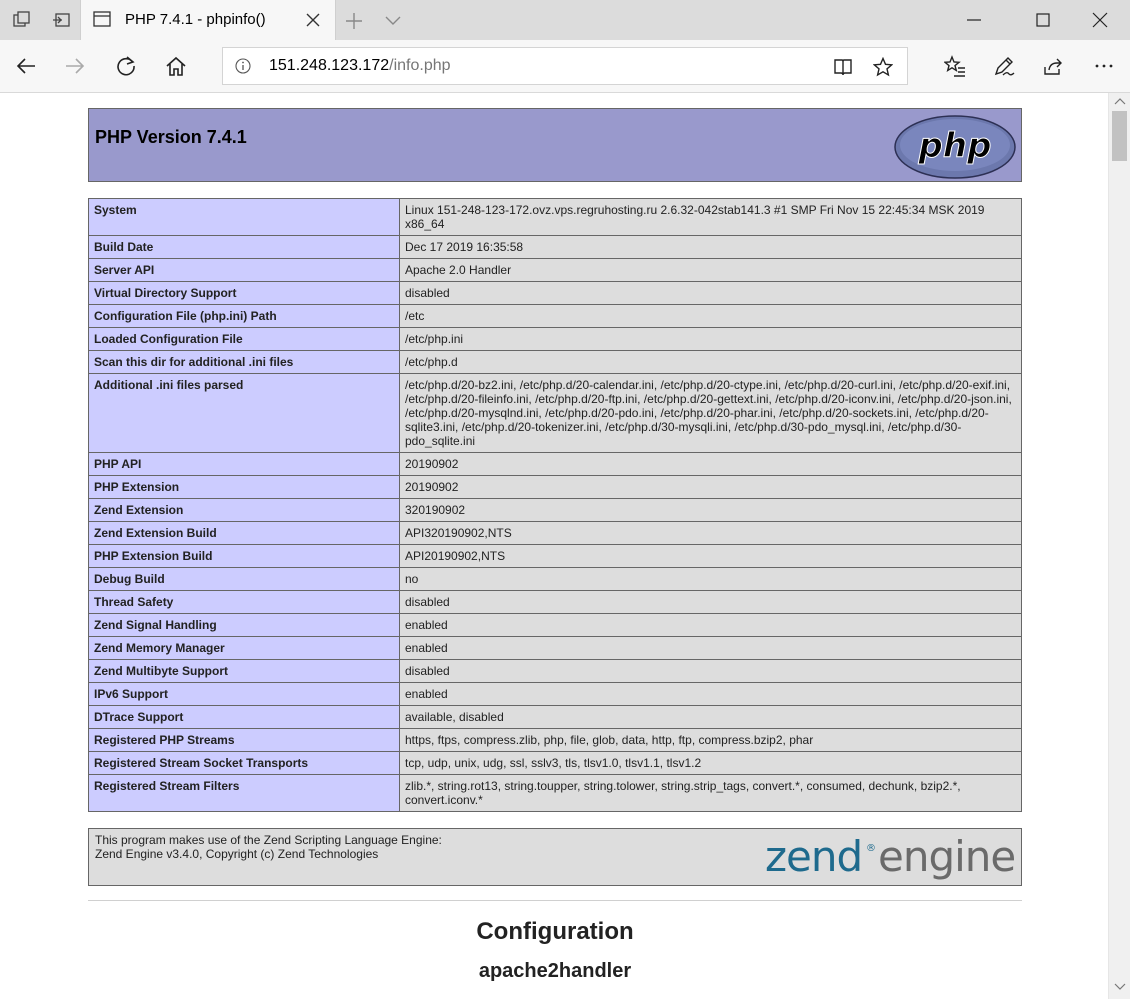 The image size is (1130, 999). Describe the element at coordinates (244, 533) in the screenshot. I see `row-key: Zend Extension Build` at that location.